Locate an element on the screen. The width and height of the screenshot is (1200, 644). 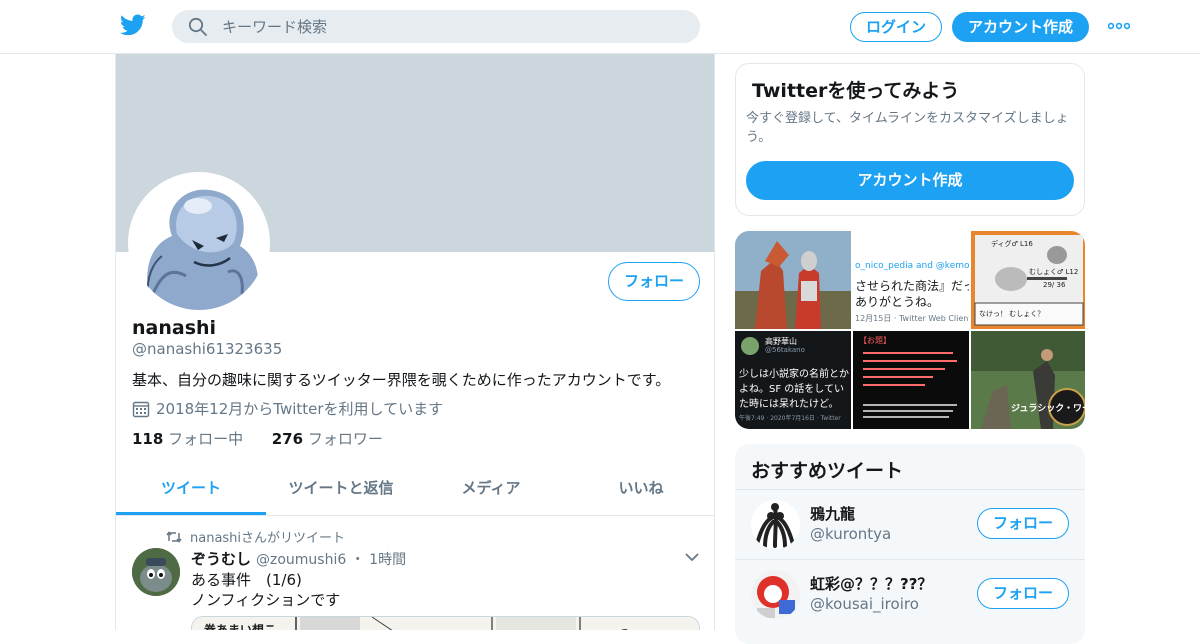
search-bar is located at coordinates (436, 26).